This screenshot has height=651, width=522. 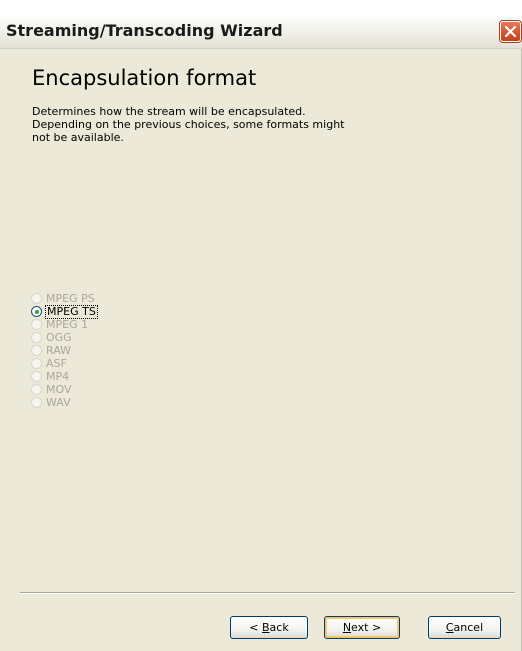 I want to click on radio-mp4: MP4, so click(x=64, y=376).